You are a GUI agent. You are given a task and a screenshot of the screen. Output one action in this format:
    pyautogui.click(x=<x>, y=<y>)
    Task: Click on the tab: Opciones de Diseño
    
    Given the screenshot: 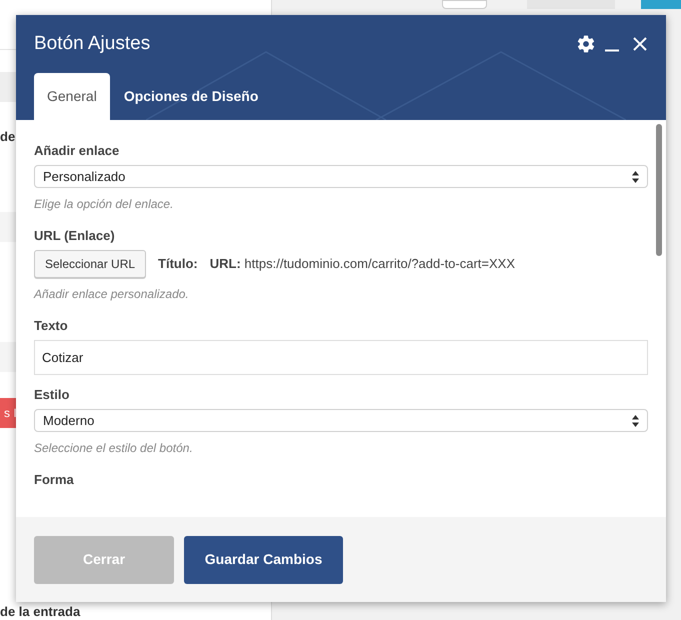 What is the action you would take?
    pyautogui.click(x=191, y=96)
    